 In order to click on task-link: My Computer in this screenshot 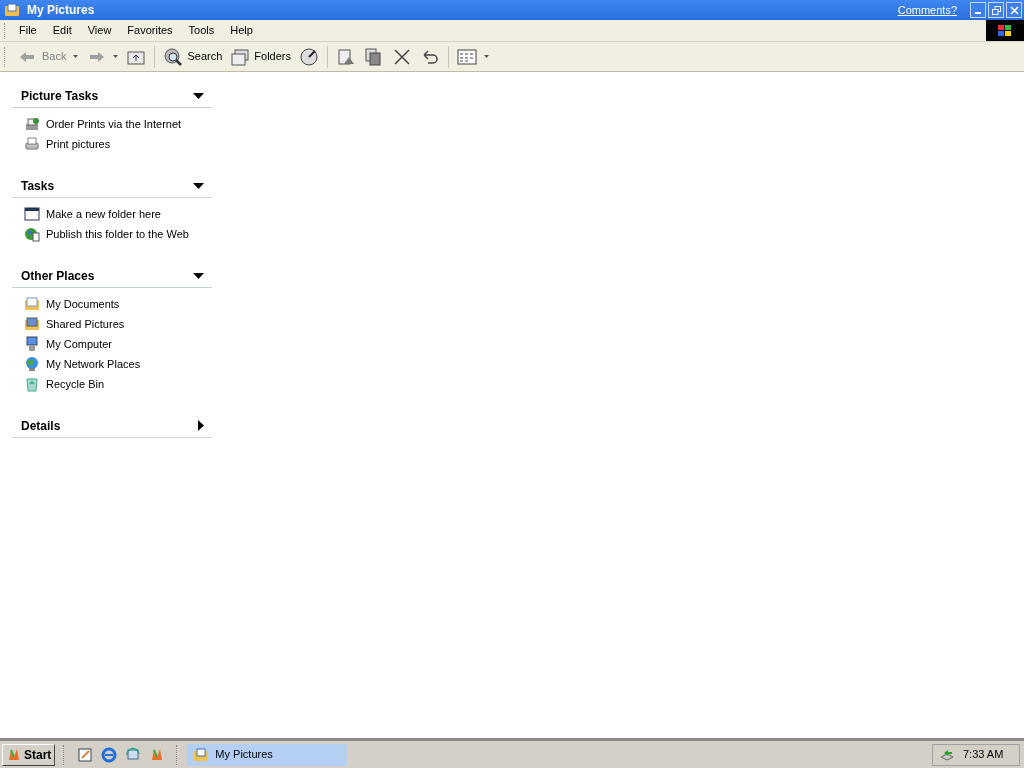, I will do `click(118, 344)`.